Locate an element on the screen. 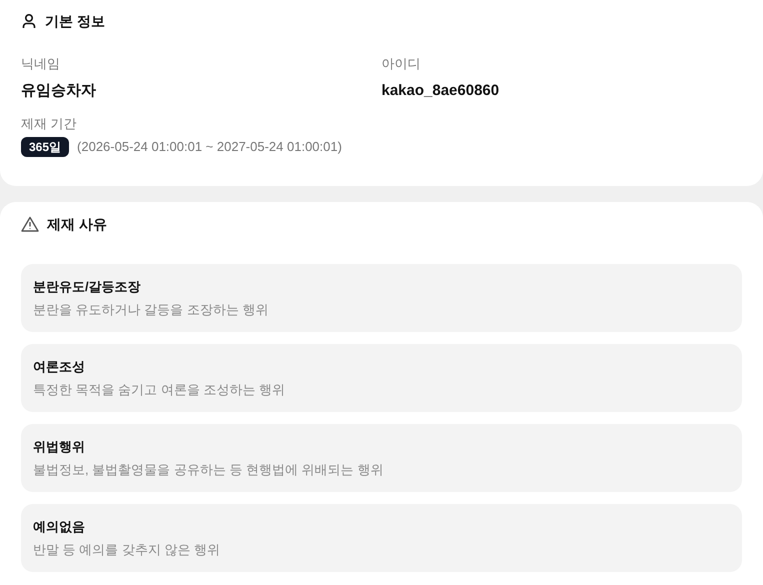 The image size is (763, 585). field-label: 제재 기간 is located at coordinates (49, 124).